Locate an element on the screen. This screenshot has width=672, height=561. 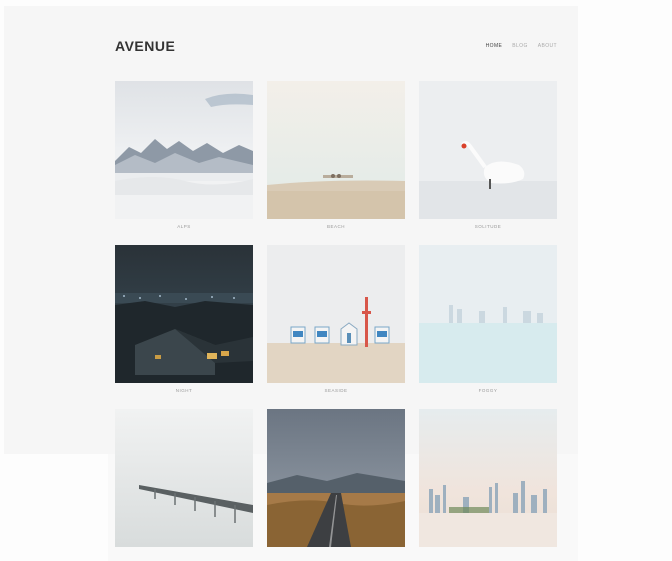
gallery-caption: ALPS is located at coordinates (184, 226).